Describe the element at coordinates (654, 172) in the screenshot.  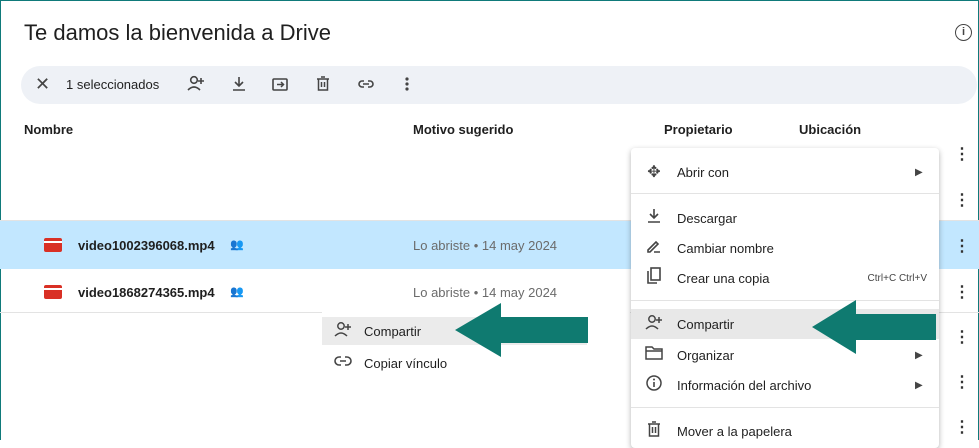
I see `open-with-icon: ✥` at that location.